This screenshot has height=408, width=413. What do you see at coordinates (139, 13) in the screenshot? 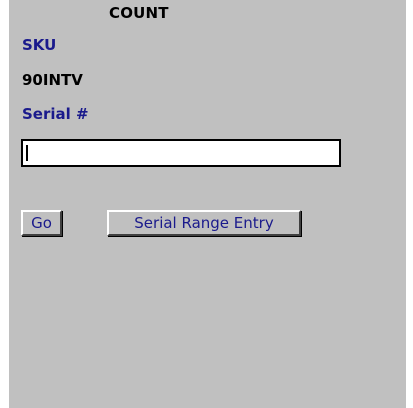
I see `page-title: COUNT` at bounding box center [139, 13].